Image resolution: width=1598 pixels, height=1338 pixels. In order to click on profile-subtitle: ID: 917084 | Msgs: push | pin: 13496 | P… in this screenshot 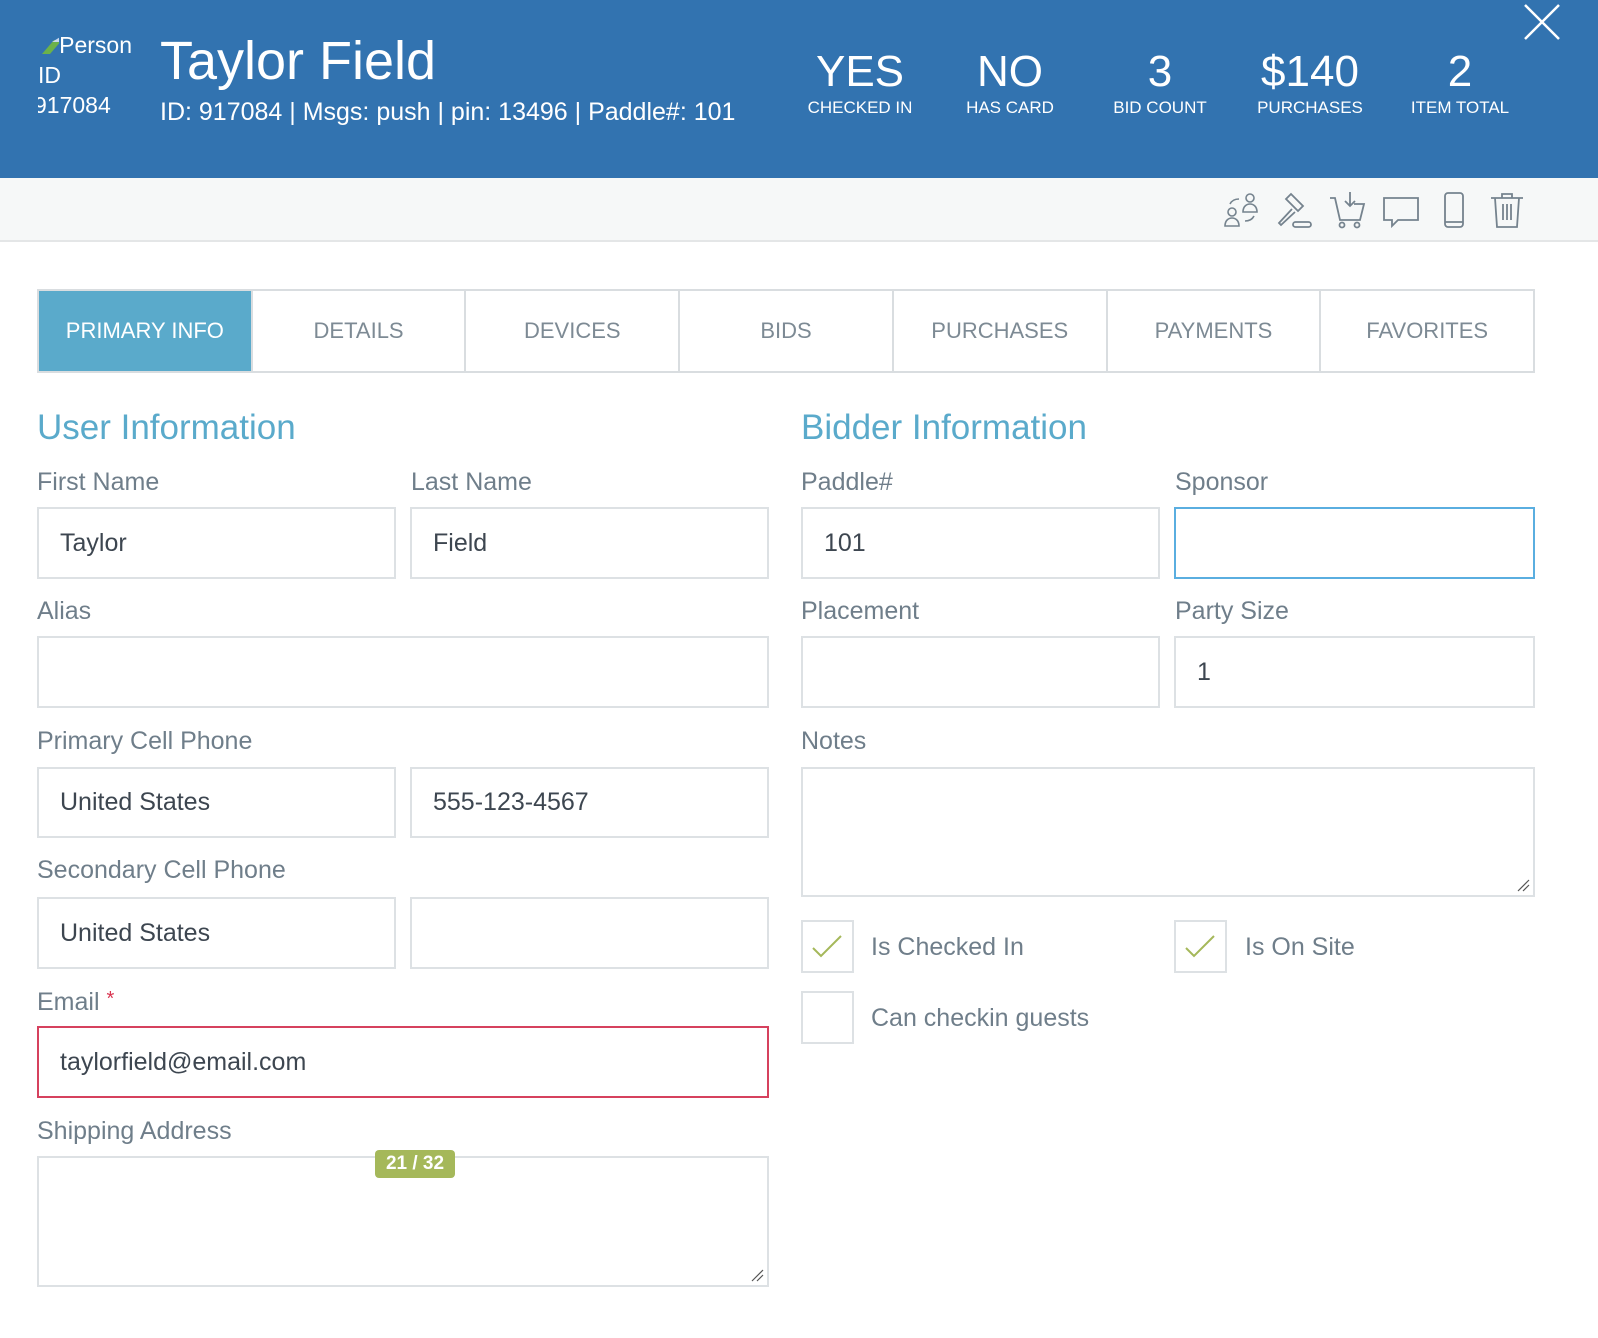, I will do `click(448, 112)`.